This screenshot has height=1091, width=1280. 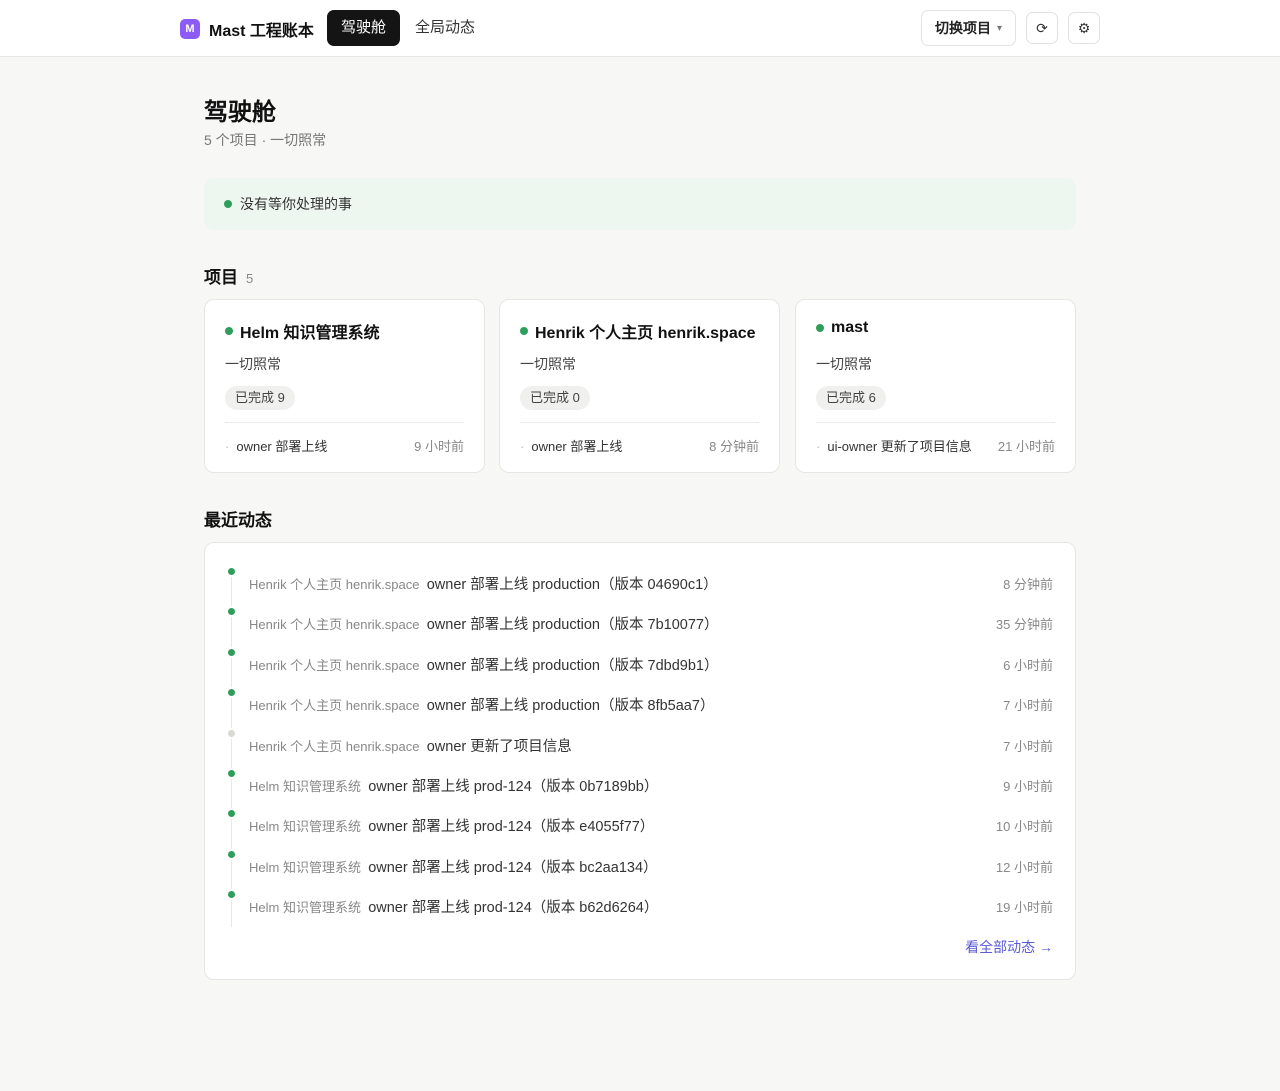 I want to click on pending-notice: 没有等你处理的事, so click(x=640, y=204).